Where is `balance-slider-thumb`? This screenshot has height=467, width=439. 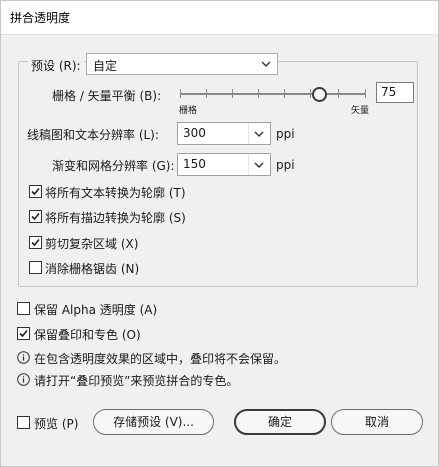
balance-slider-thumb is located at coordinates (319, 94).